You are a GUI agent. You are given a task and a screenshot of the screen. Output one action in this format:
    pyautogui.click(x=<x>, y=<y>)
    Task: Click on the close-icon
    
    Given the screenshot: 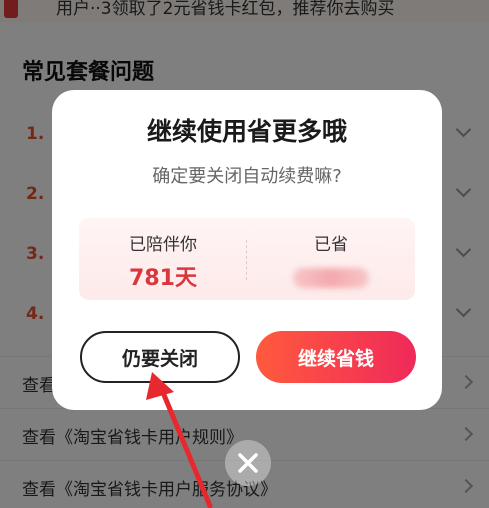 What is the action you would take?
    pyautogui.click(x=248, y=463)
    